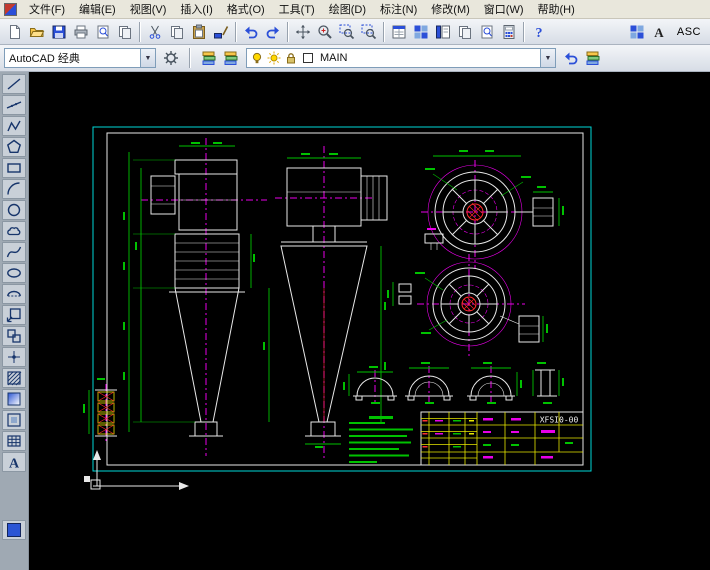 The image size is (710, 570). What do you see at coordinates (100, 411) in the screenshot?
I see `support-detail` at bounding box center [100, 411].